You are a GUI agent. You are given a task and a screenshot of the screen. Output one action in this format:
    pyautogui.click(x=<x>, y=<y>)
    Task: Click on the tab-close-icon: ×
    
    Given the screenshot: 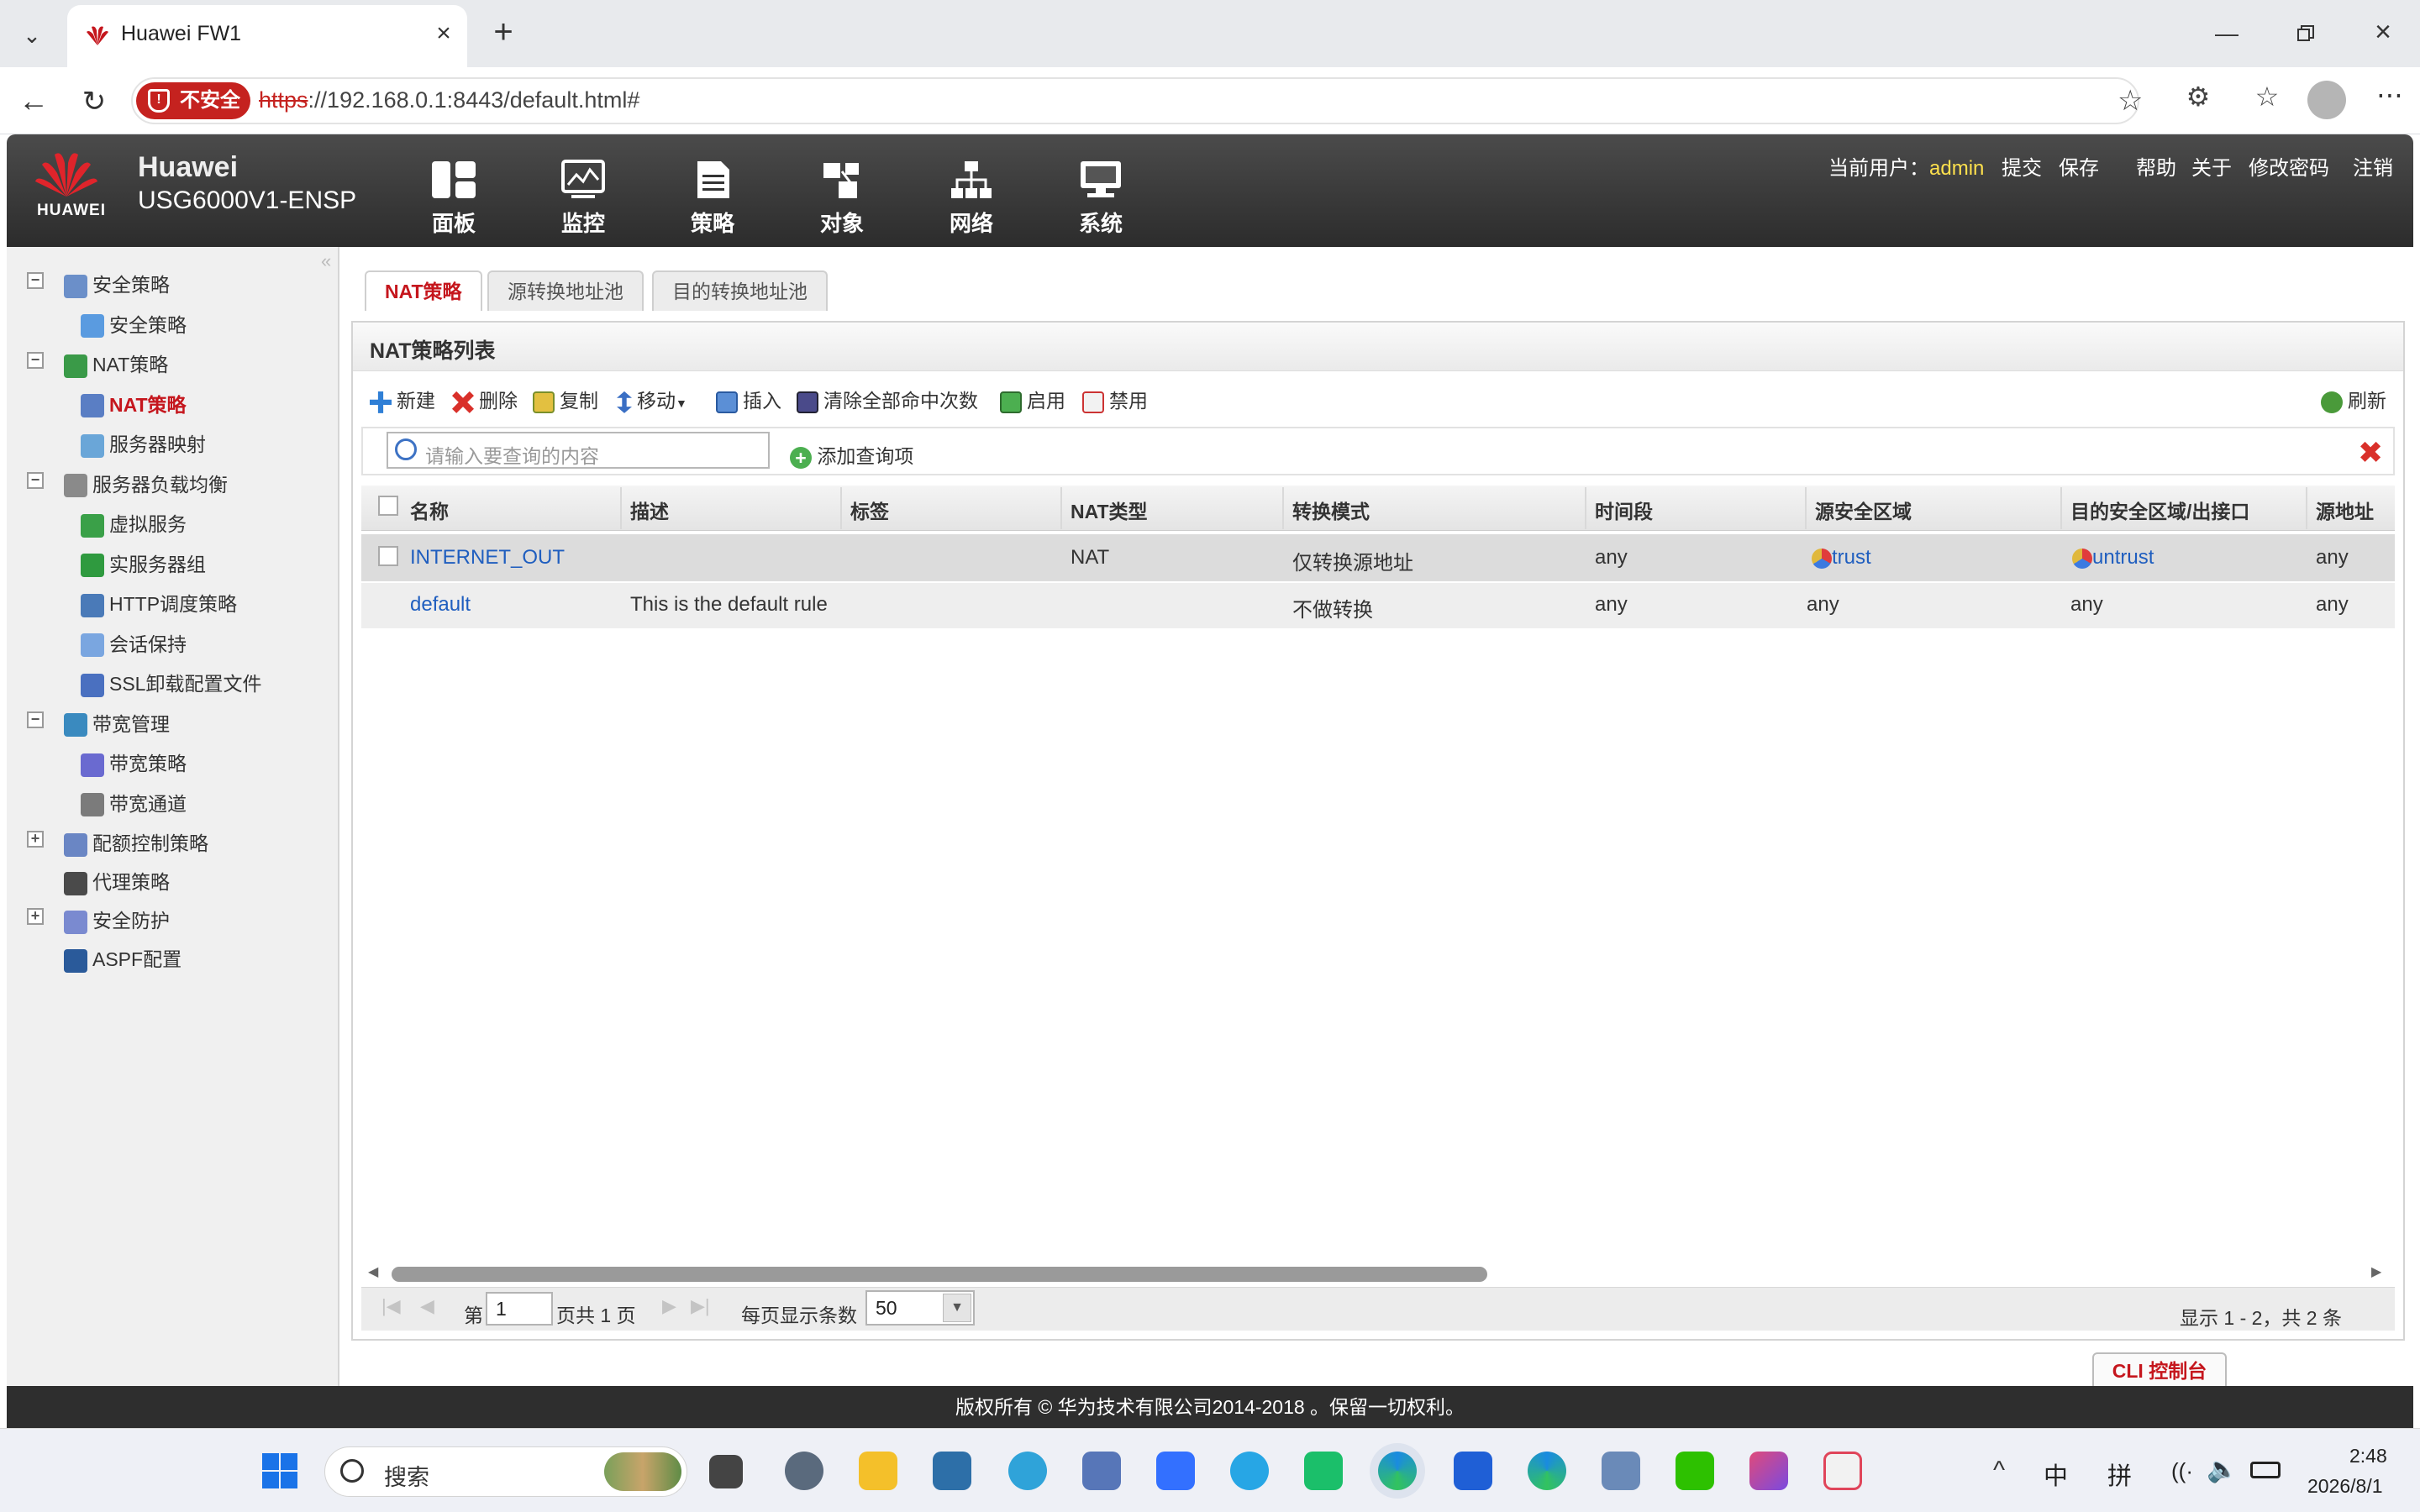 What is the action you would take?
    pyautogui.click(x=443, y=33)
    